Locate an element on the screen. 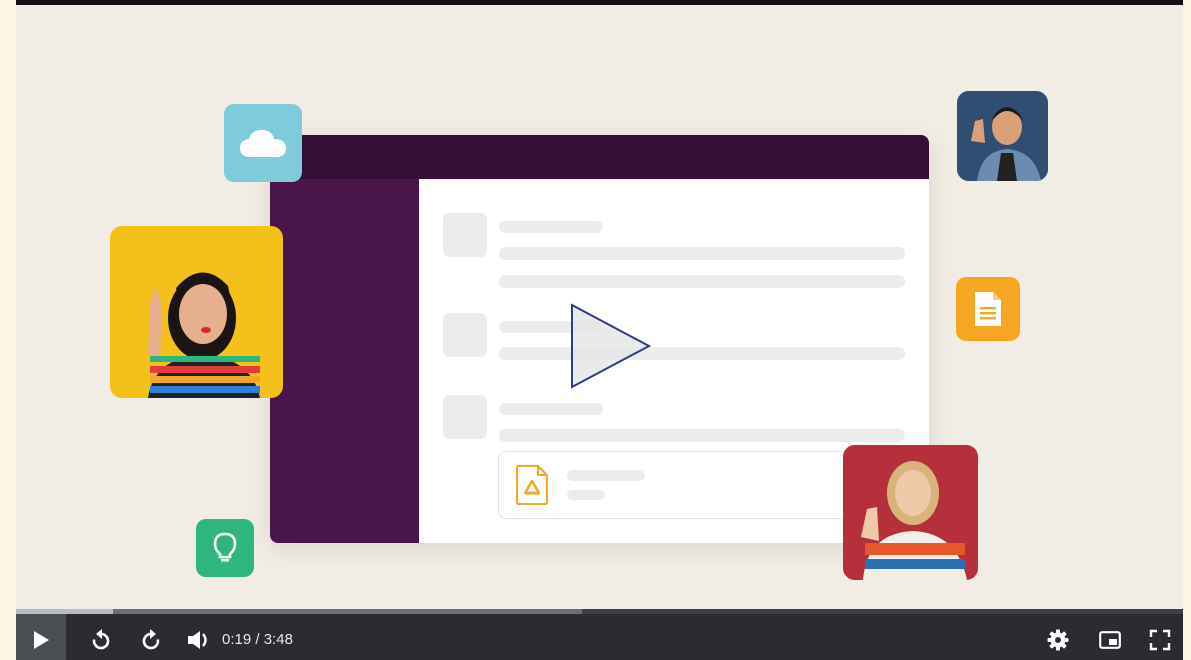  rewind-icon is located at coordinates (101, 638).